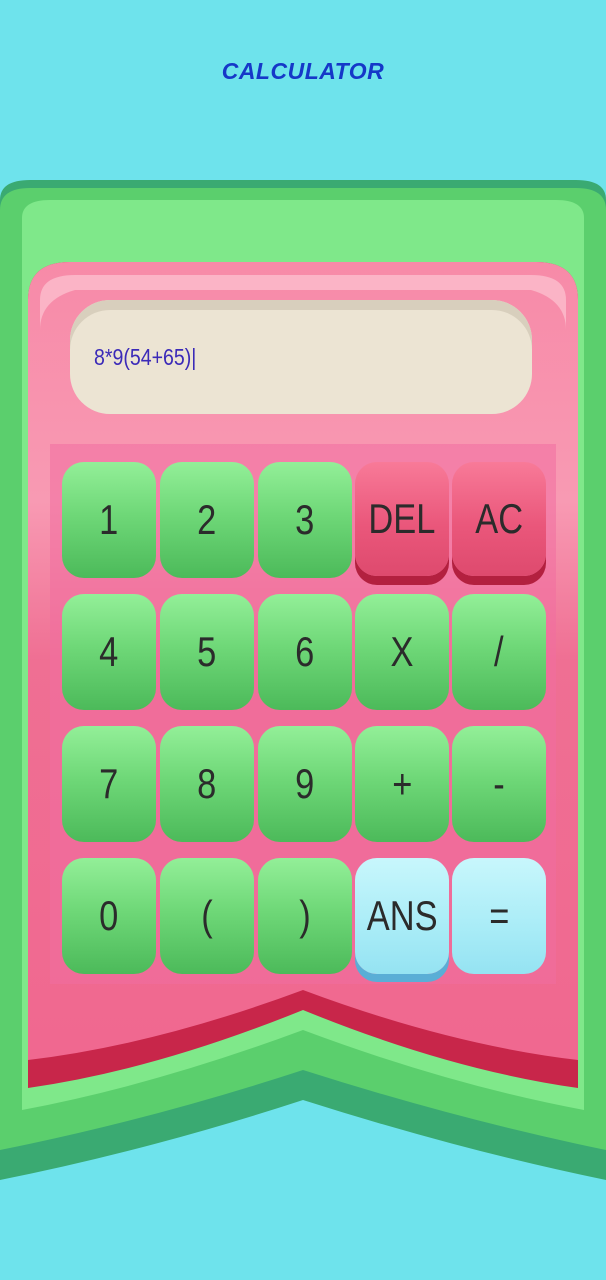  I want to click on left-paren-button: (, so click(207, 916).